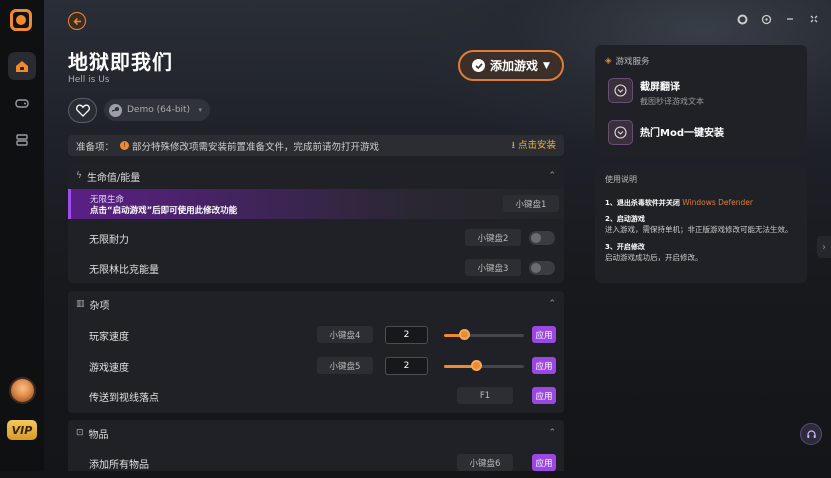 This screenshot has height=478, width=831. I want to click on home-button, so click(22, 66).